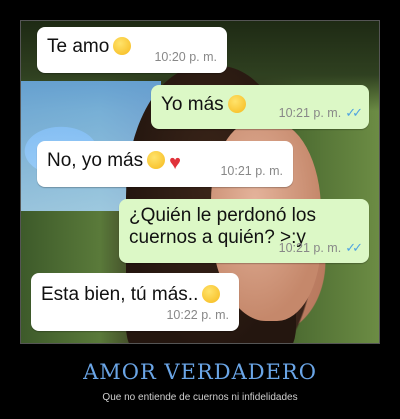  I want to click on caption-title: AMOR VERDADERO, so click(200, 372).